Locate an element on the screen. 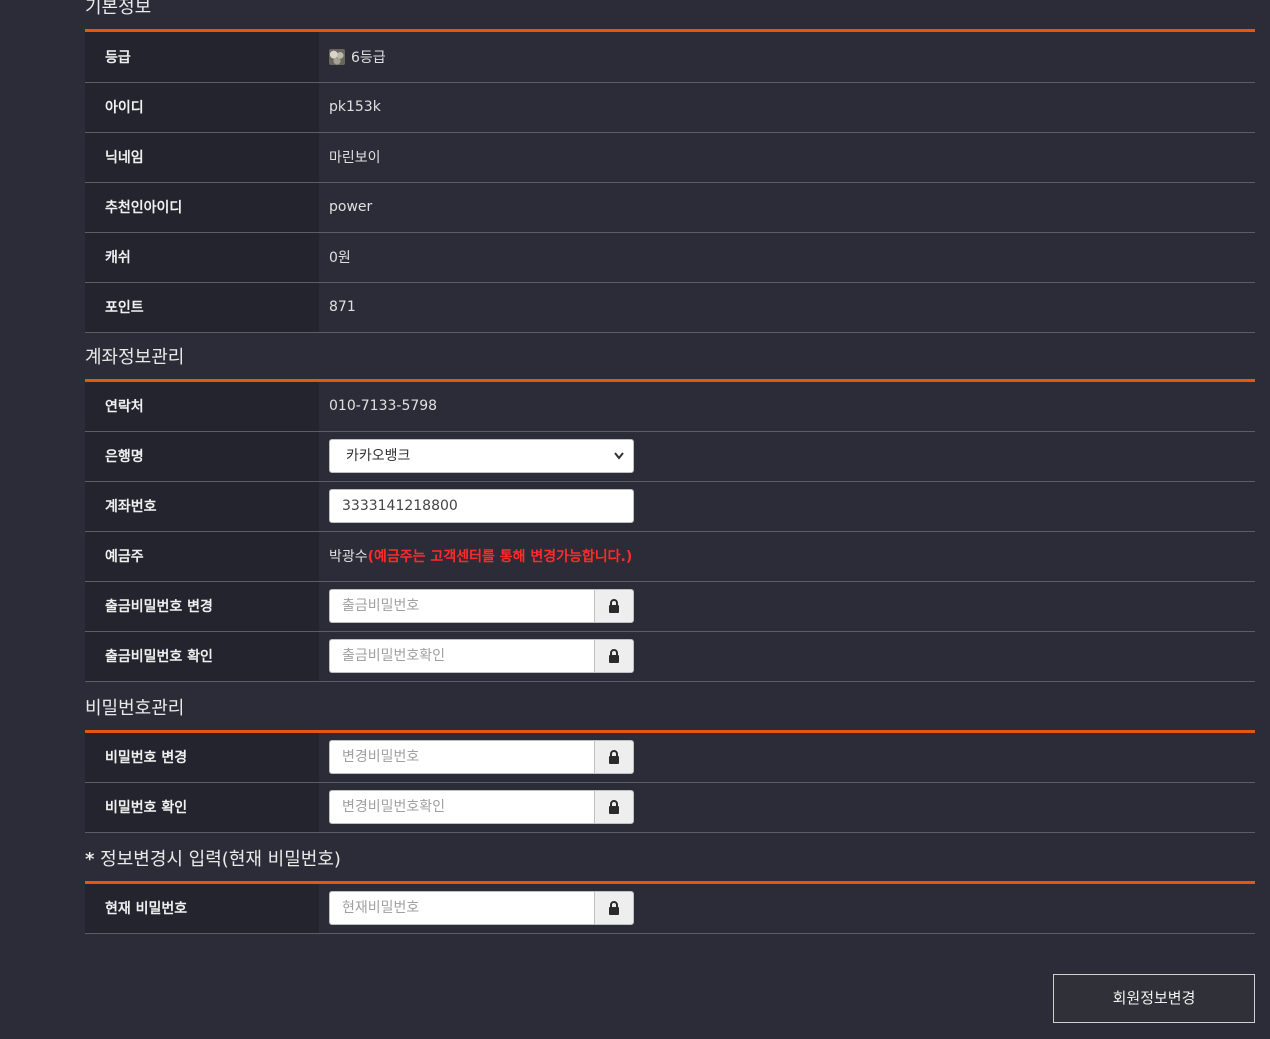 Image resolution: width=1270 pixels, height=1039 pixels. phone-label: 연락처 is located at coordinates (202, 407).